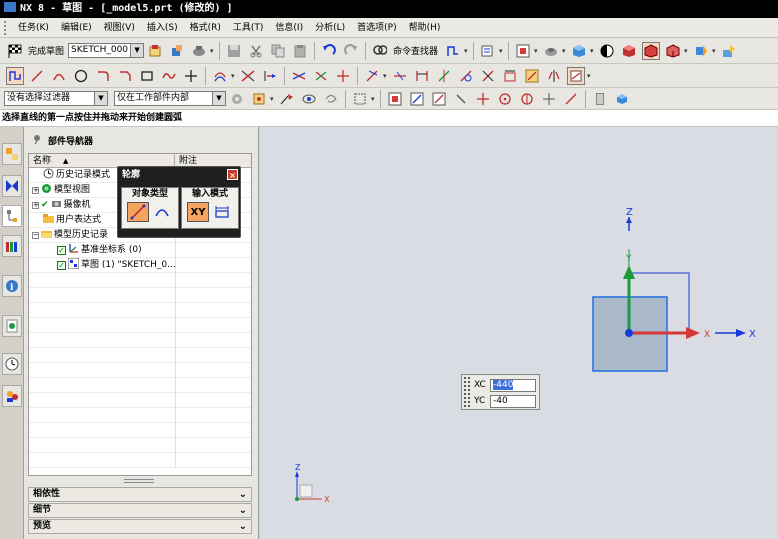 The width and height of the screenshot is (778, 539). What do you see at coordinates (523, 51) in the screenshot?
I see `fit-view-icon` at bounding box center [523, 51].